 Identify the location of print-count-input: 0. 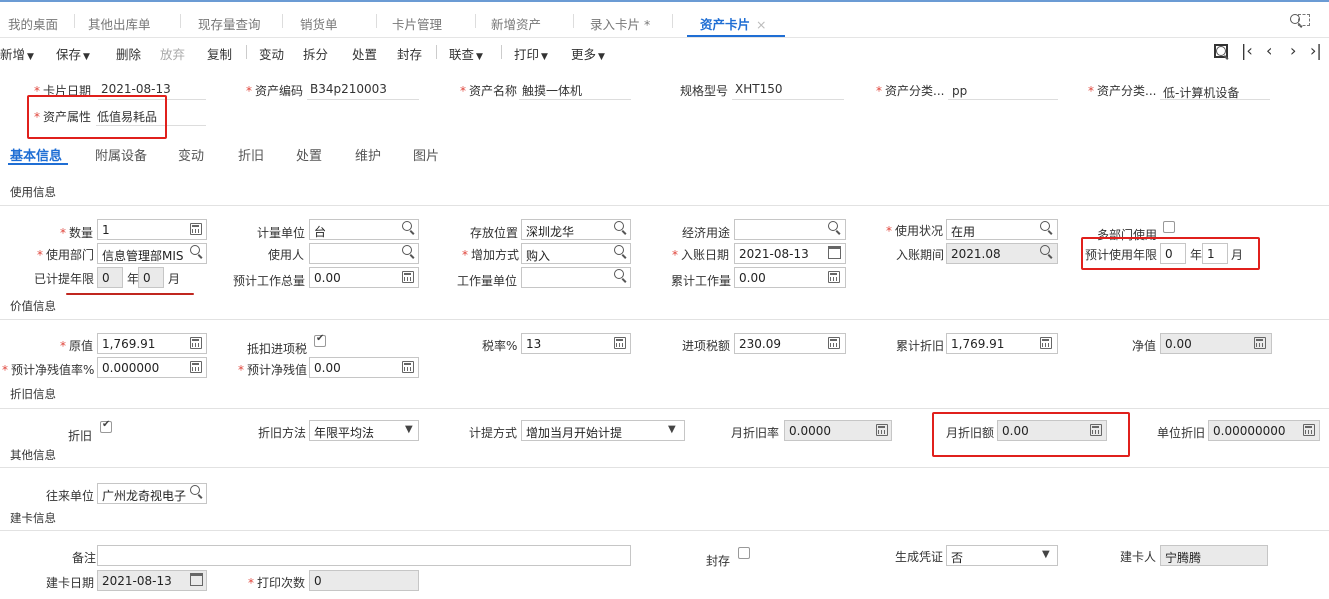
(364, 580).